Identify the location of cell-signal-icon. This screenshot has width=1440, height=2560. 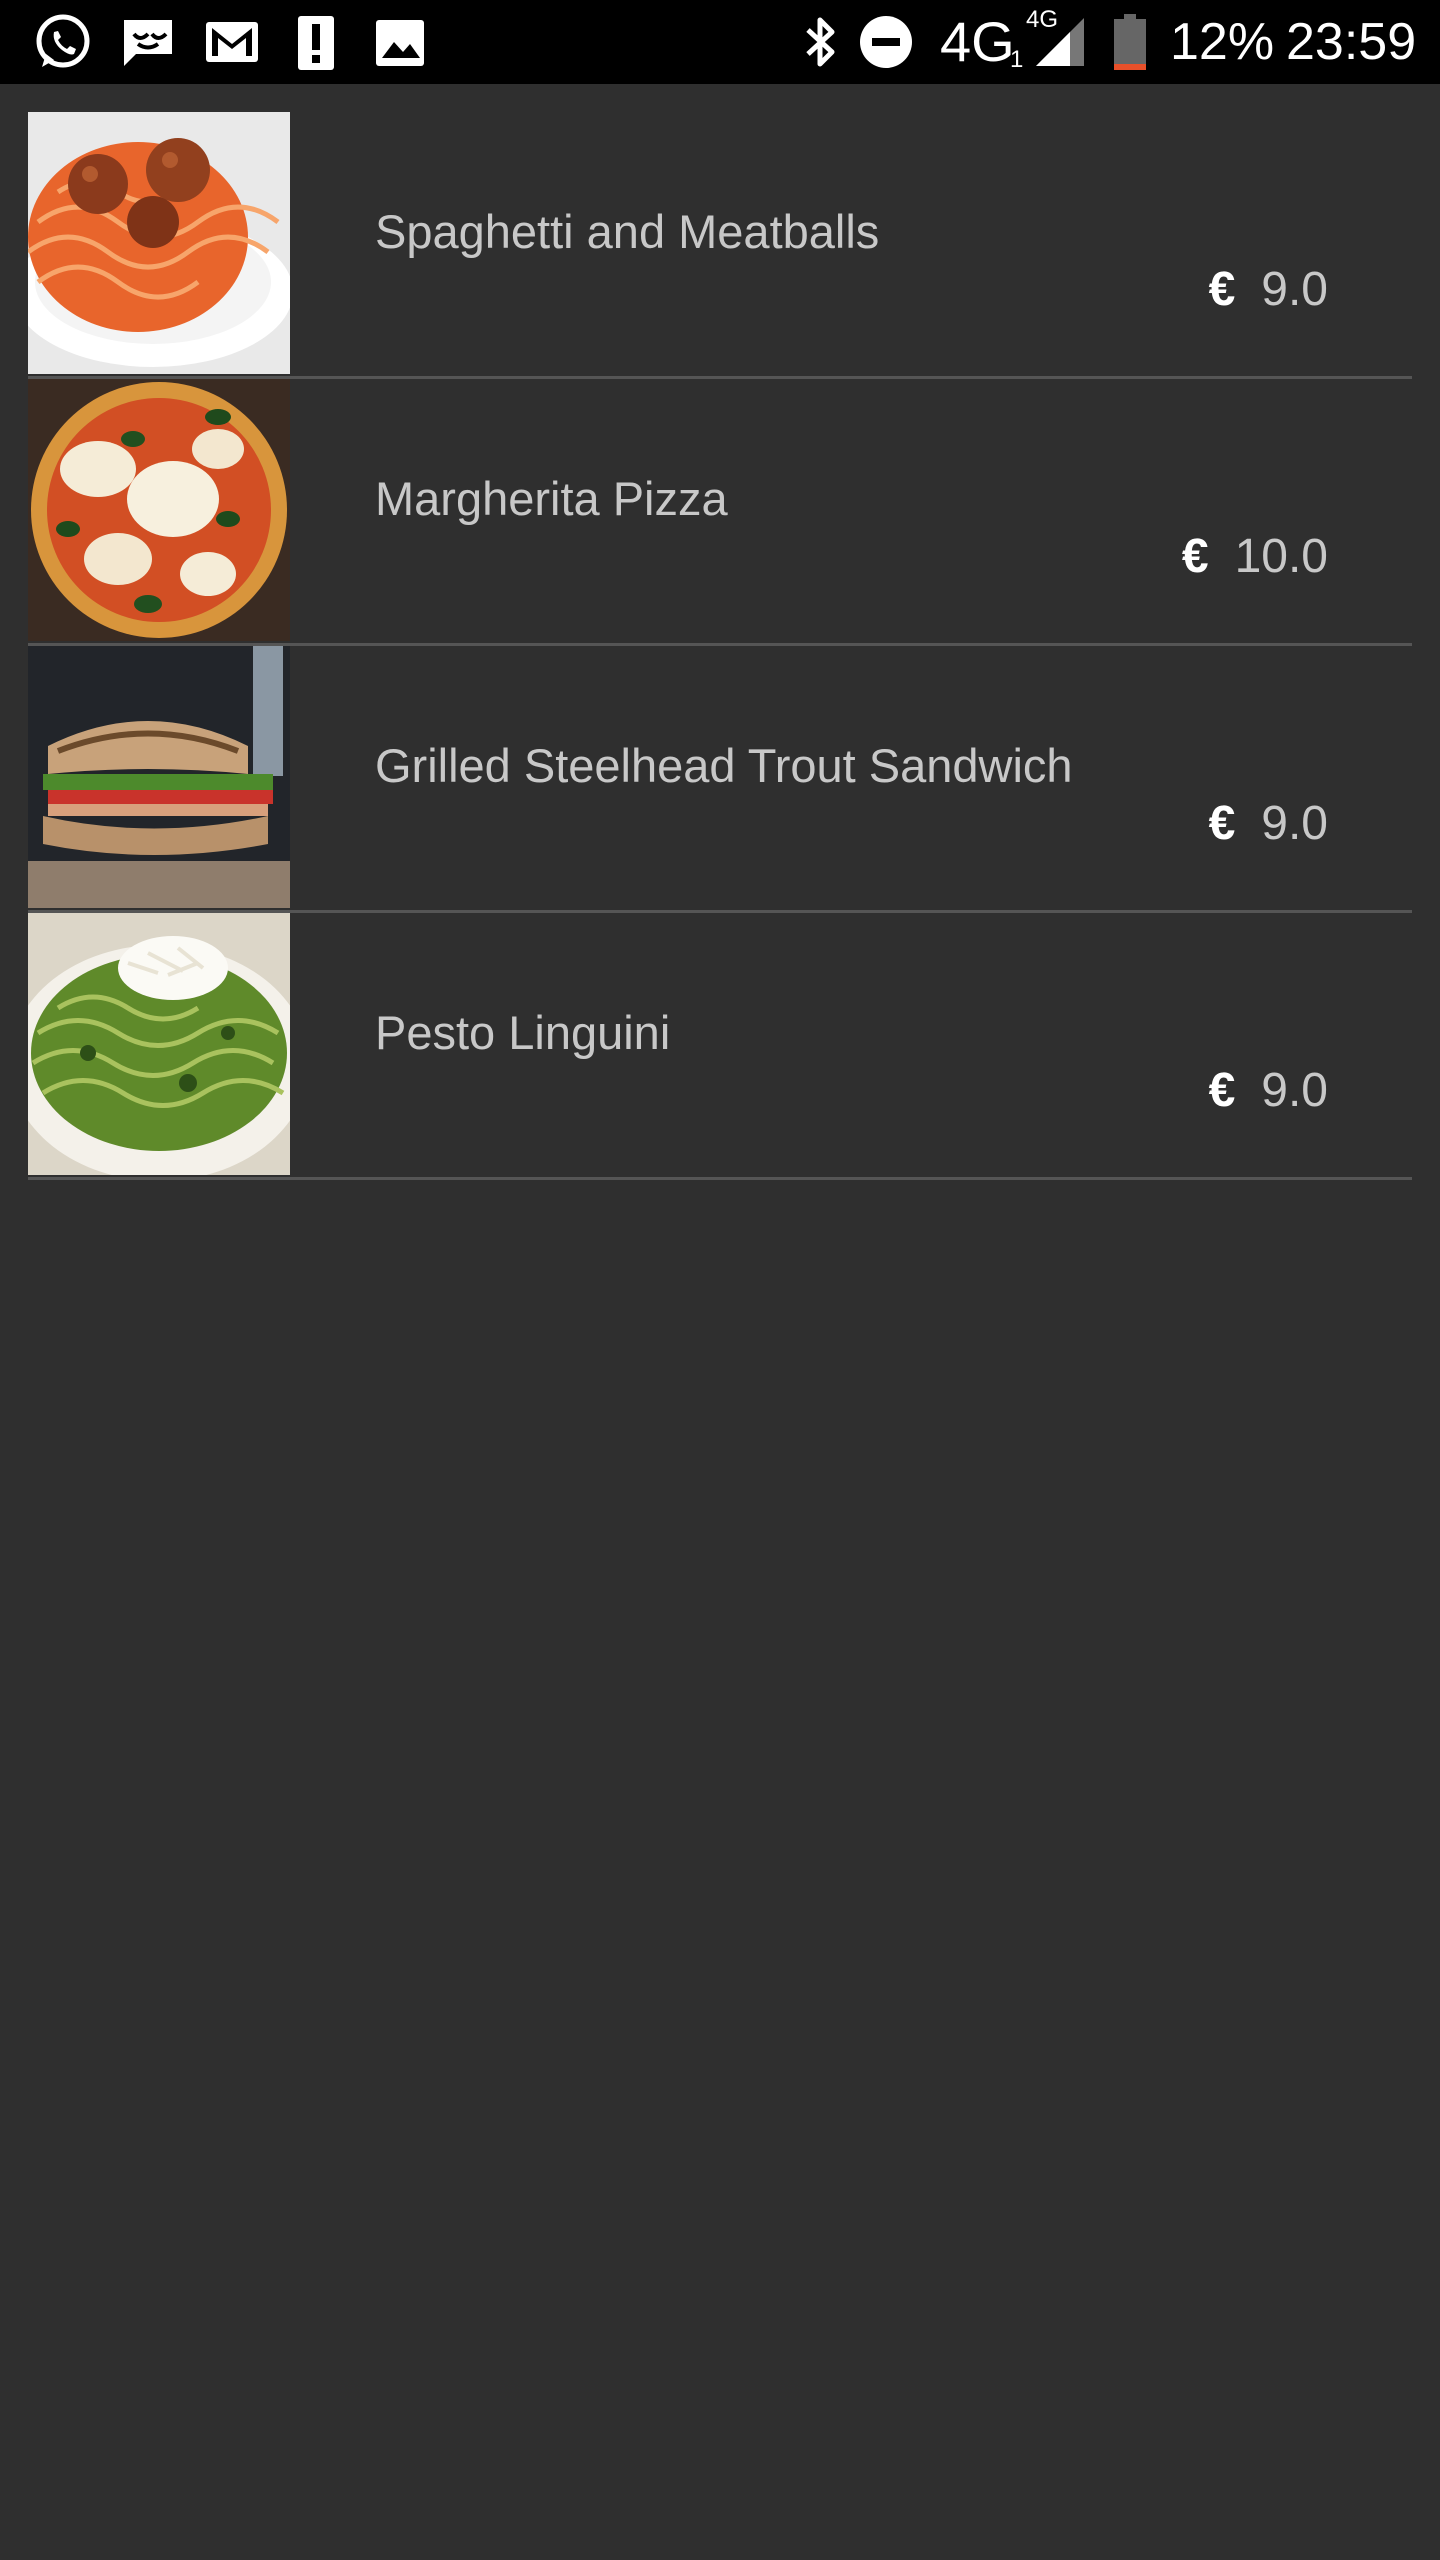
(1060, 42).